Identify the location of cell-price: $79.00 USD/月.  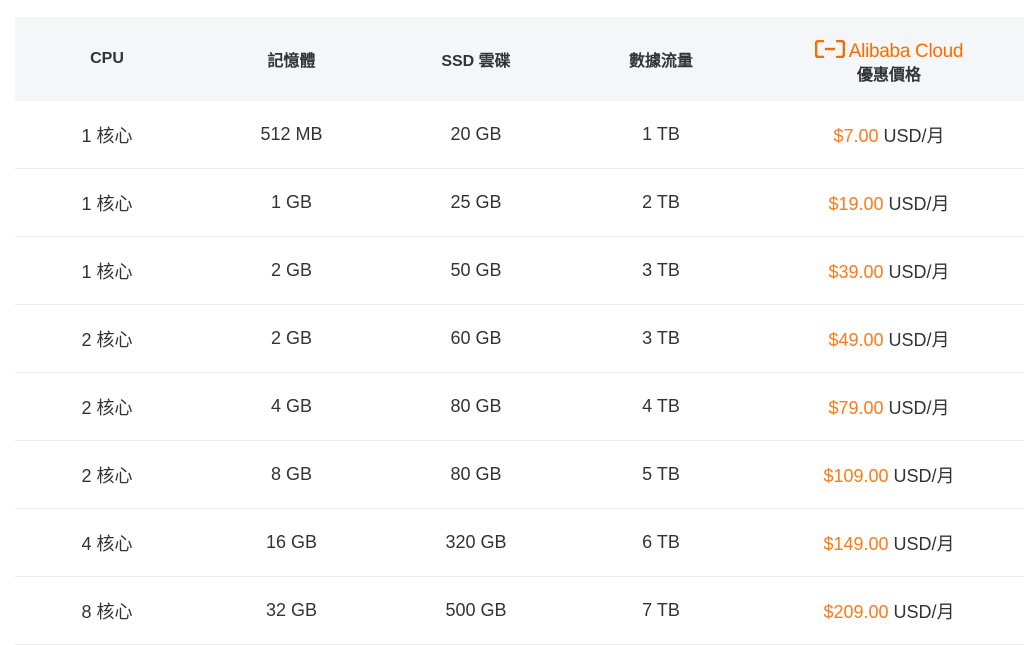
(889, 407).